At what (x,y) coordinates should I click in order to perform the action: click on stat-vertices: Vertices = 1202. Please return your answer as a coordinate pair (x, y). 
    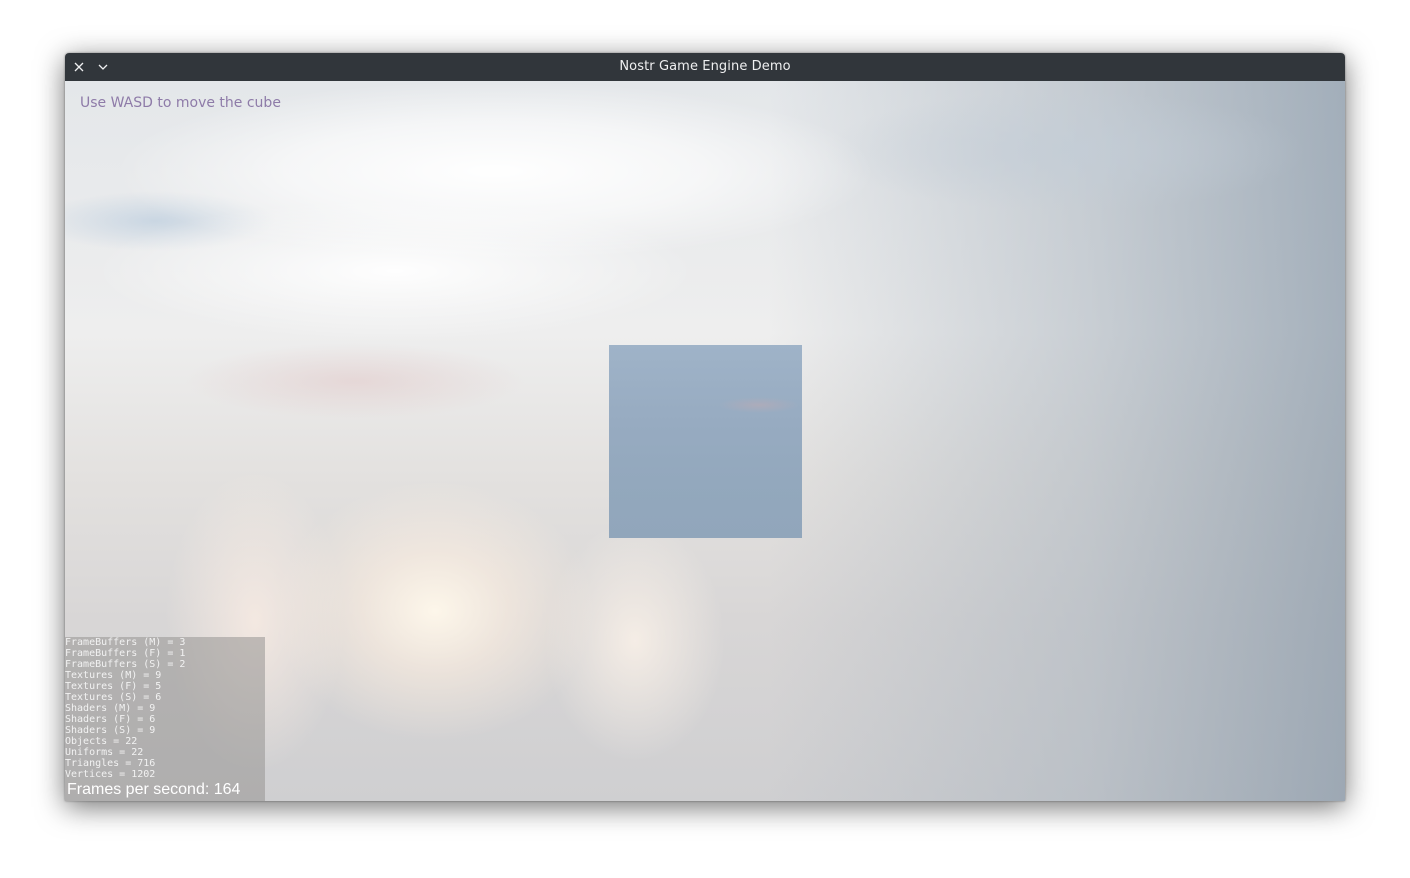
    Looking at the image, I should click on (110, 774).